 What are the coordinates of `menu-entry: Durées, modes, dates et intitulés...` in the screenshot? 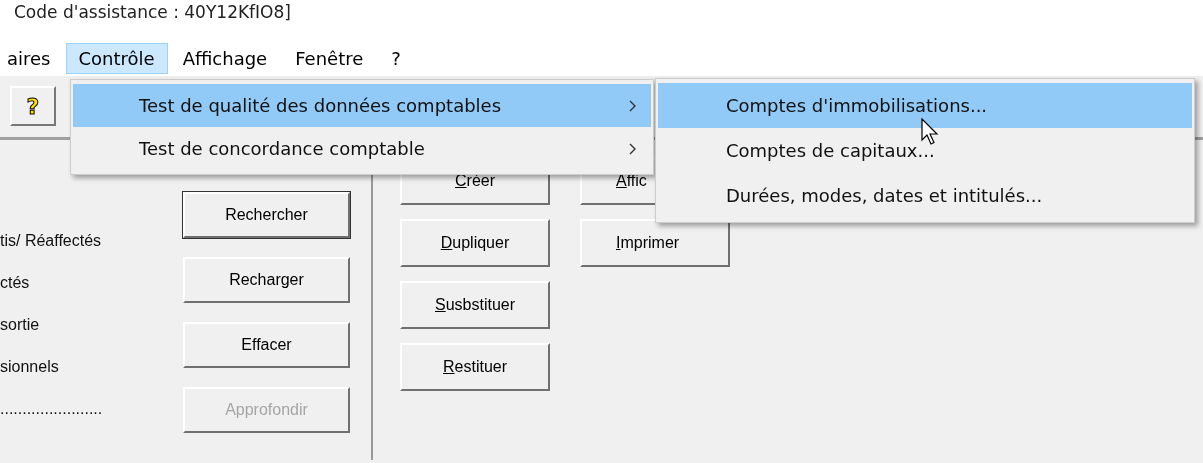 It's located at (925, 195).